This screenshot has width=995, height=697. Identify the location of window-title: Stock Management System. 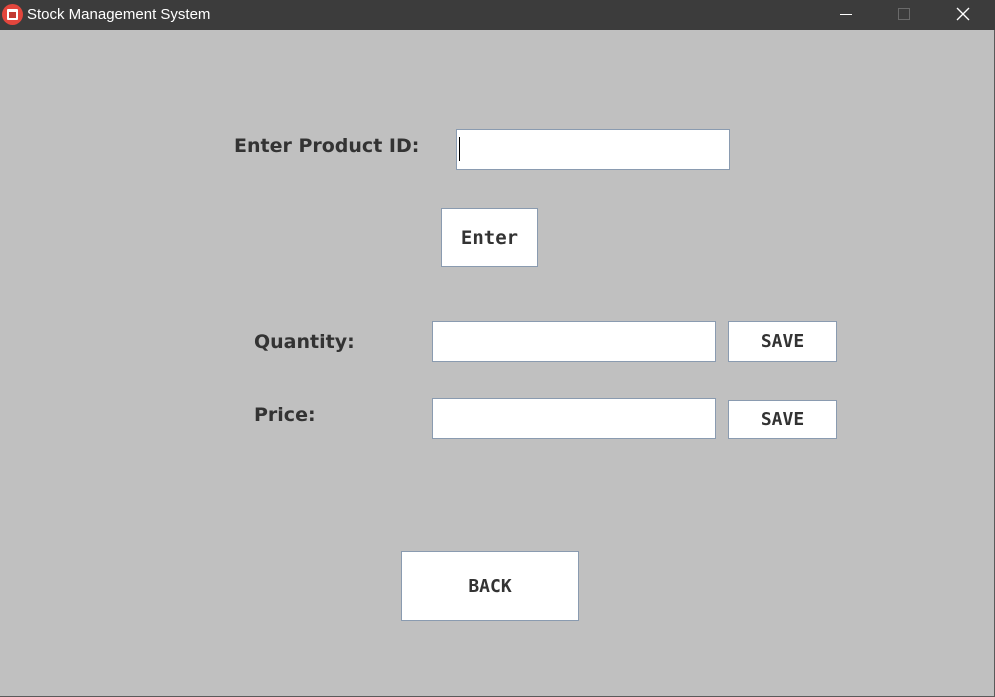
(119, 14).